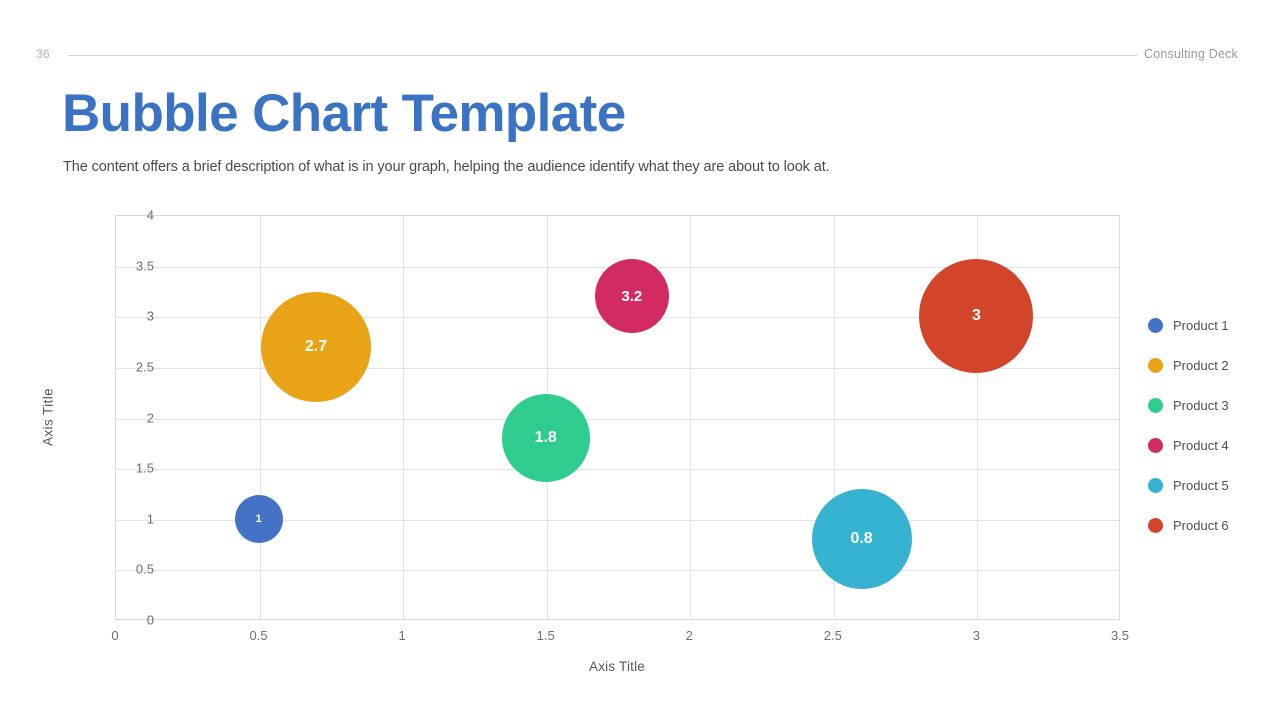 This screenshot has height=720, width=1280. I want to click on legend-item: Product 5, so click(1210, 485).